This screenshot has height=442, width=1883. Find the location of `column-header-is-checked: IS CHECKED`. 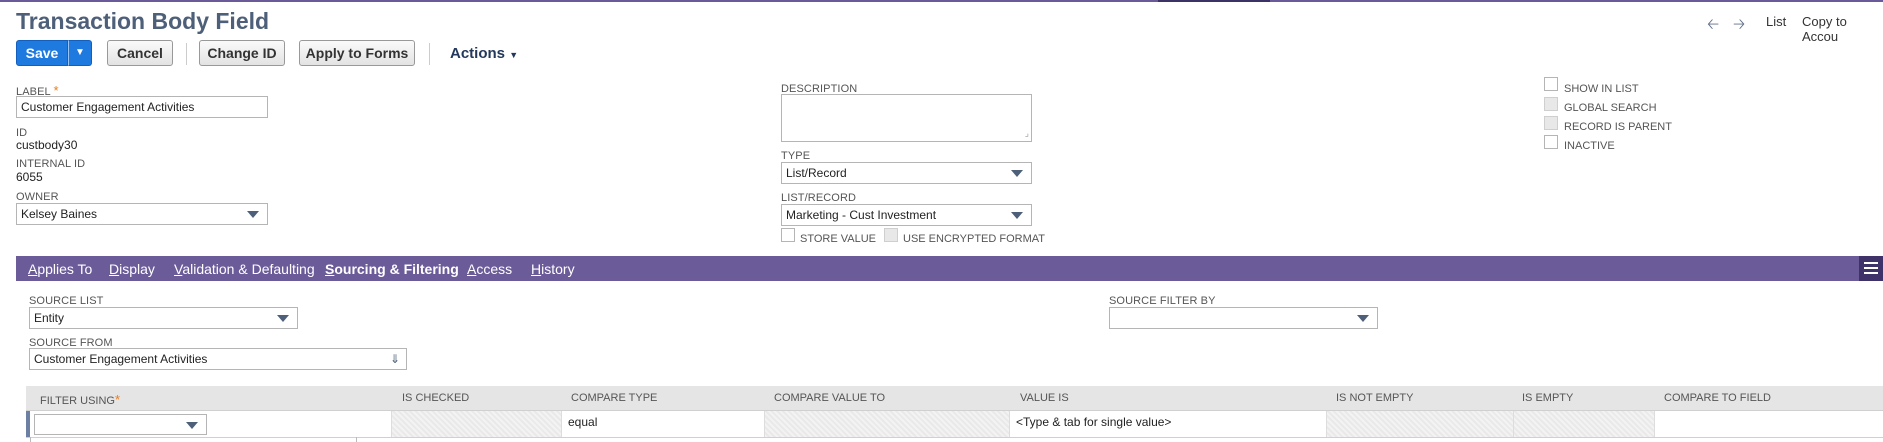

column-header-is-checked: IS CHECKED is located at coordinates (436, 398).